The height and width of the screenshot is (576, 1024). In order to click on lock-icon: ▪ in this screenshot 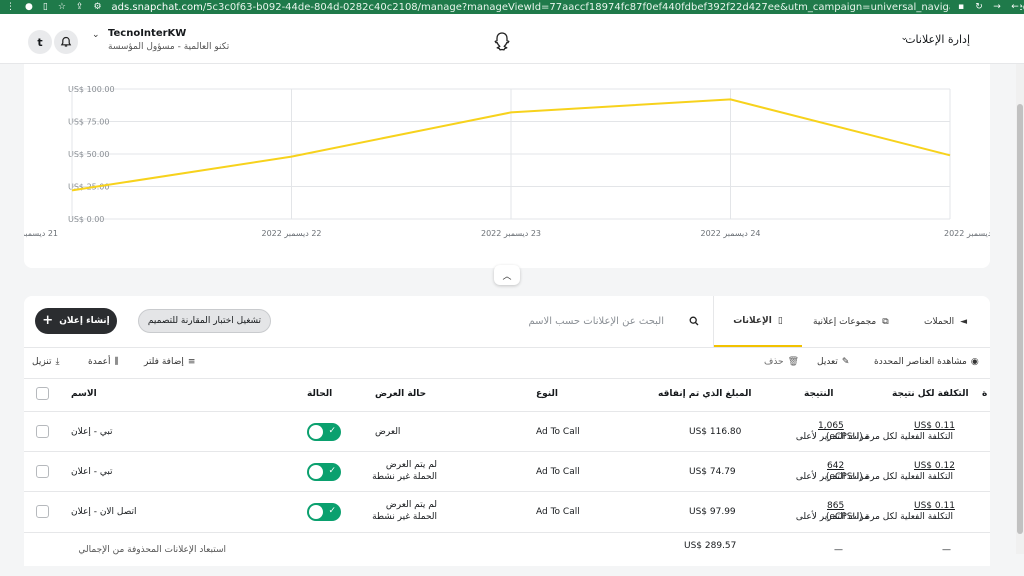, I will do `click(961, 7)`.